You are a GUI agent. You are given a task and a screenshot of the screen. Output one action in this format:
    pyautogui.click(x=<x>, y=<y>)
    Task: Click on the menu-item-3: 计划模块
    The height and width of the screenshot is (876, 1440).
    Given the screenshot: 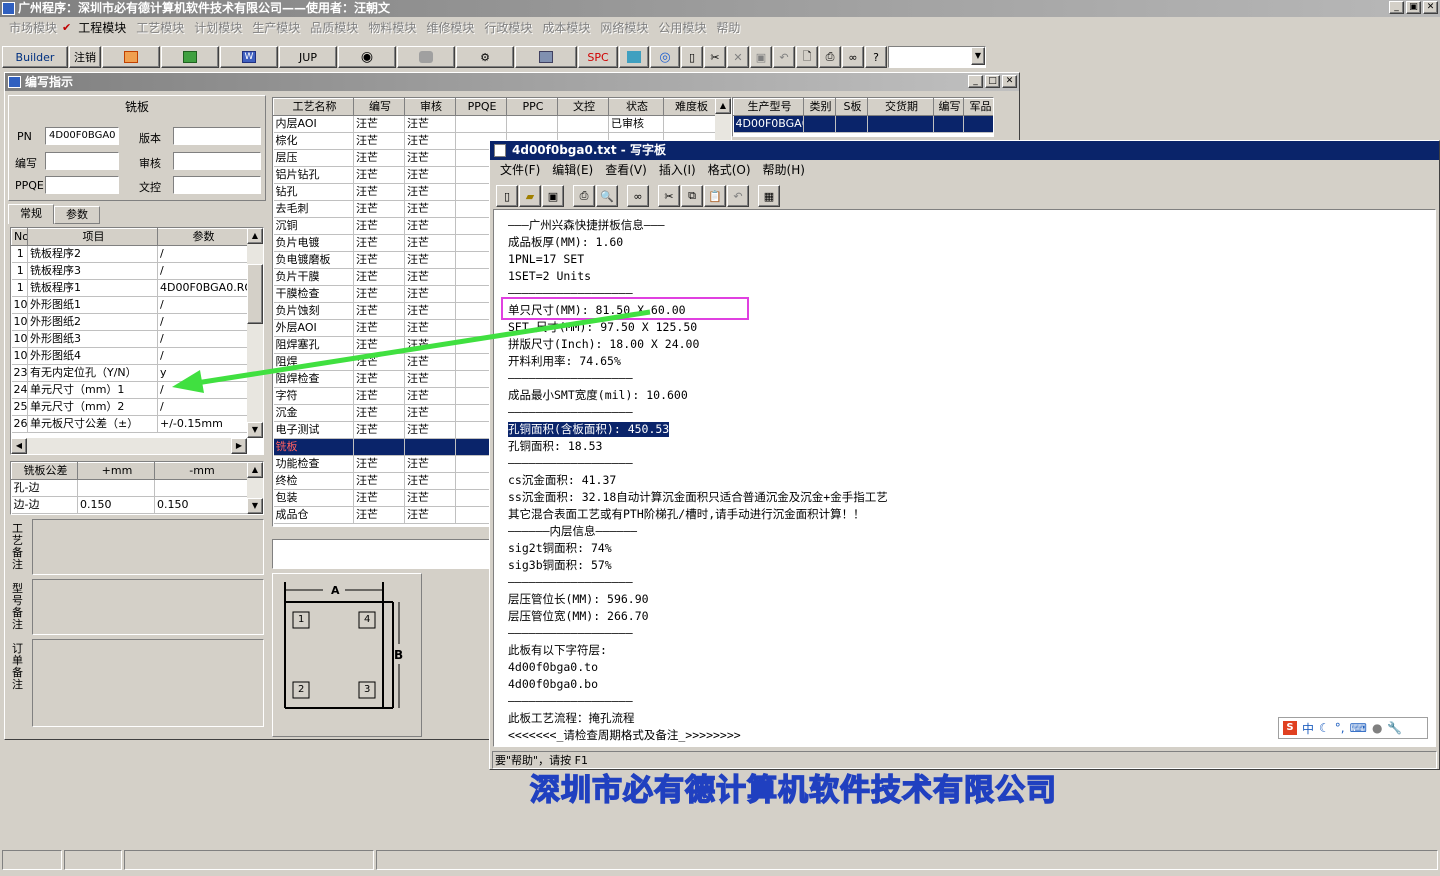 What is the action you would take?
    pyautogui.click(x=218, y=27)
    